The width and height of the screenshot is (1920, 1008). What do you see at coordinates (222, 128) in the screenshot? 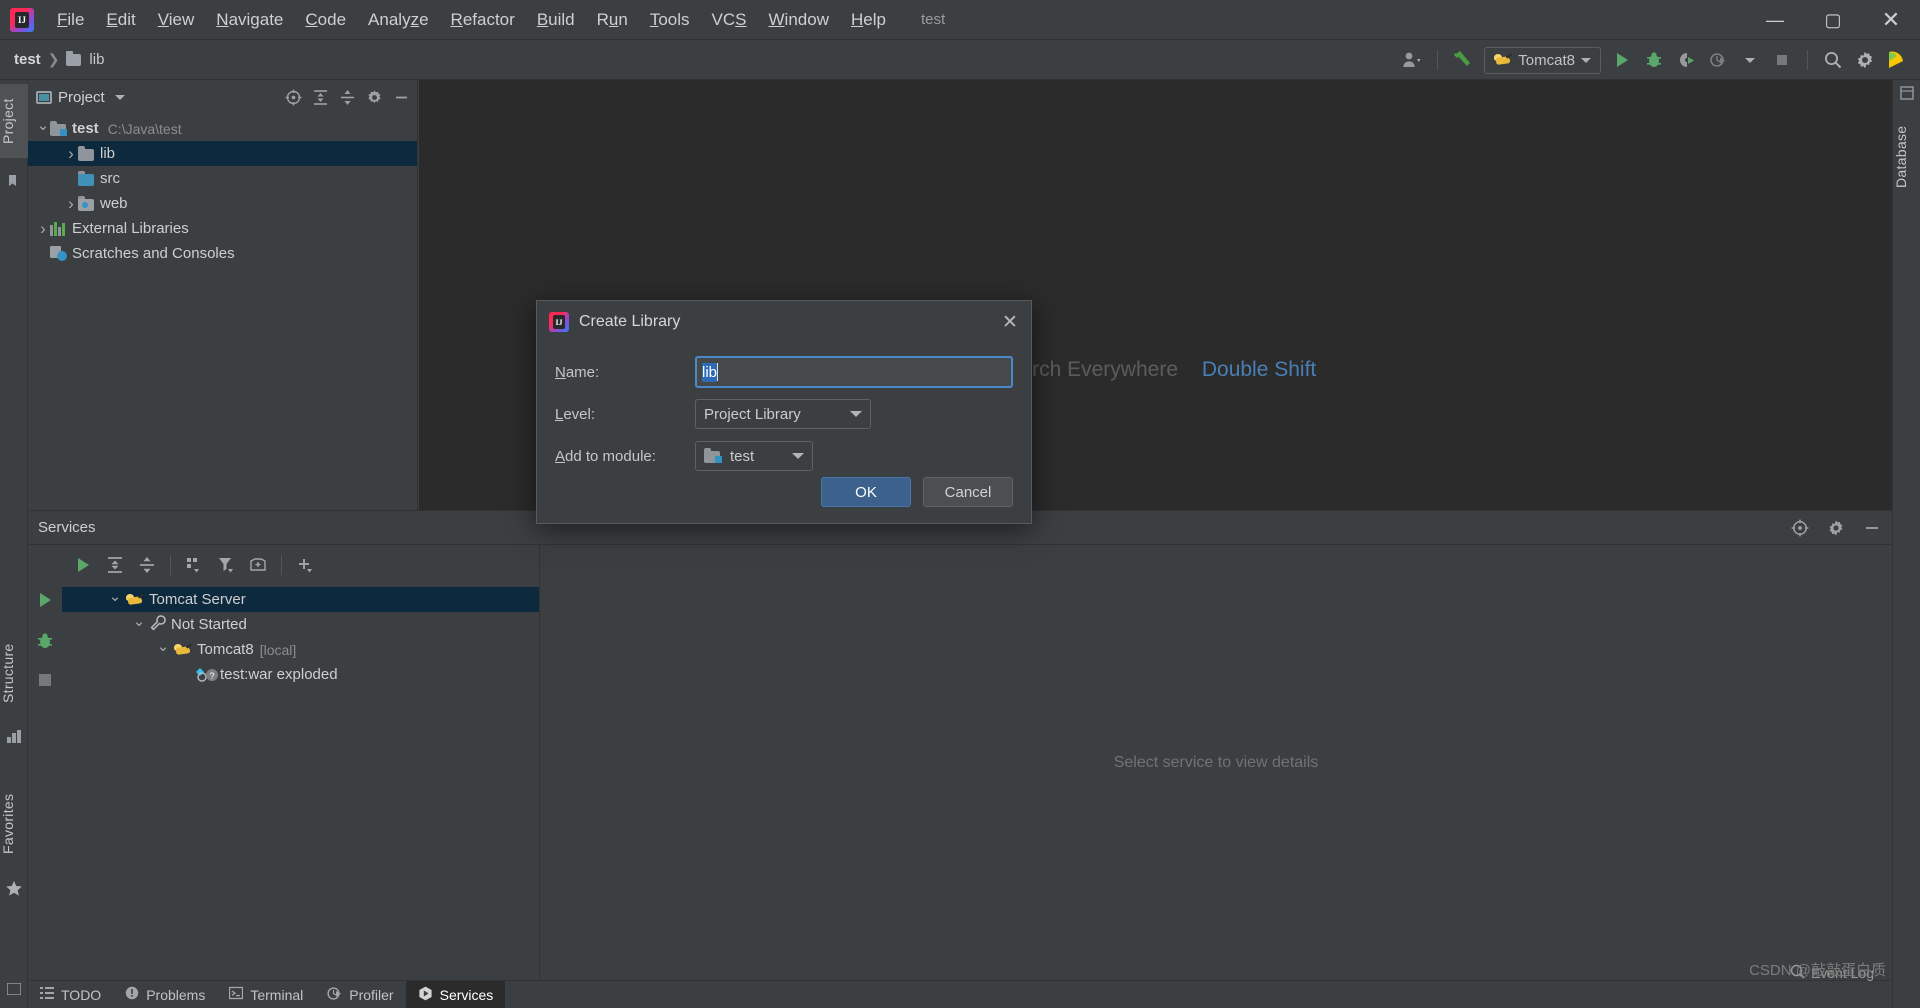
I see `tree-node-test: test C:\Java\test` at bounding box center [222, 128].